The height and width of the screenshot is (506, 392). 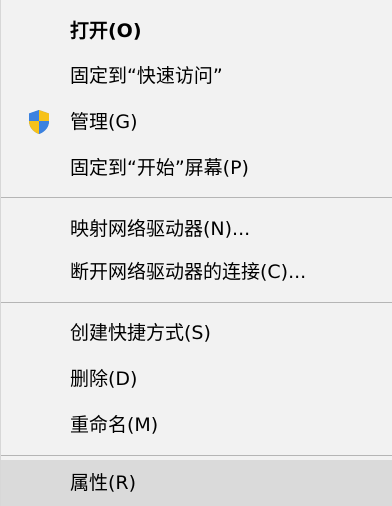 I want to click on menu-item-pin-quick-access: 固定到“快速访问”, so click(x=196, y=76).